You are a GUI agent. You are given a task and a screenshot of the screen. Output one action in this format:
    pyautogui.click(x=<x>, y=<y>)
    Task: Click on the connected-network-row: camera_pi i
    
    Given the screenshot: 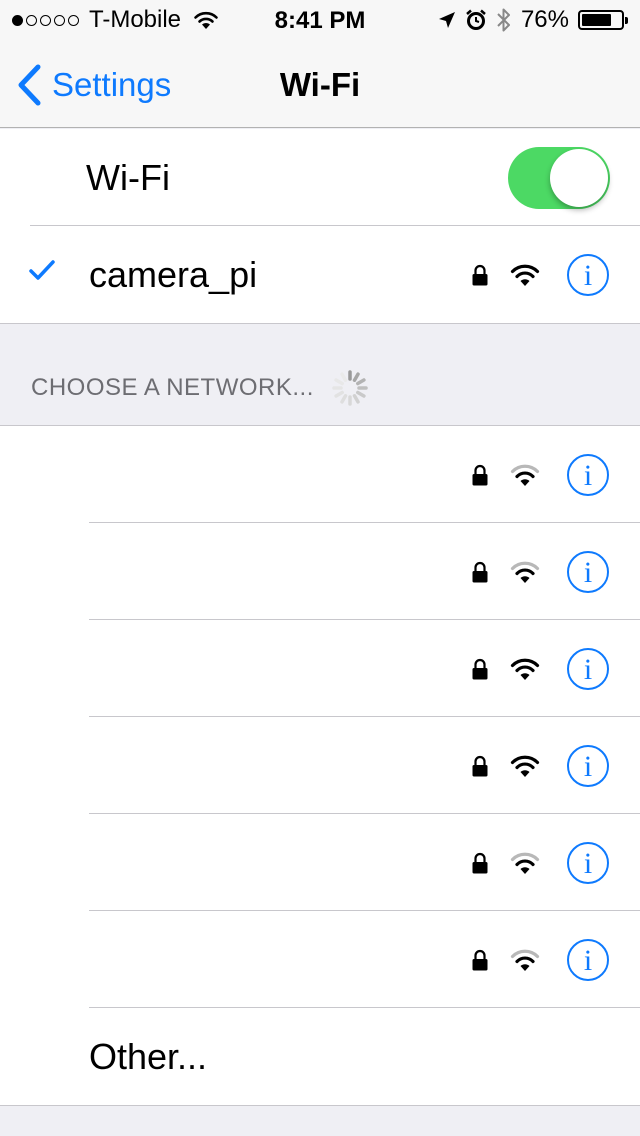 What is the action you would take?
    pyautogui.click(x=320, y=274)
    